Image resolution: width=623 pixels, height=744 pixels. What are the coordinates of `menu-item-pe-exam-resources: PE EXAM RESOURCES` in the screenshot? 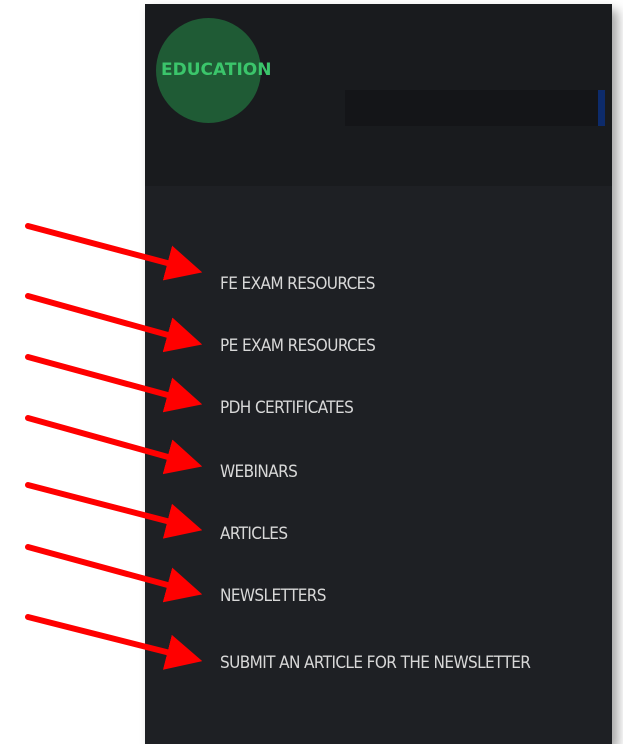 It's located at (400, 346).